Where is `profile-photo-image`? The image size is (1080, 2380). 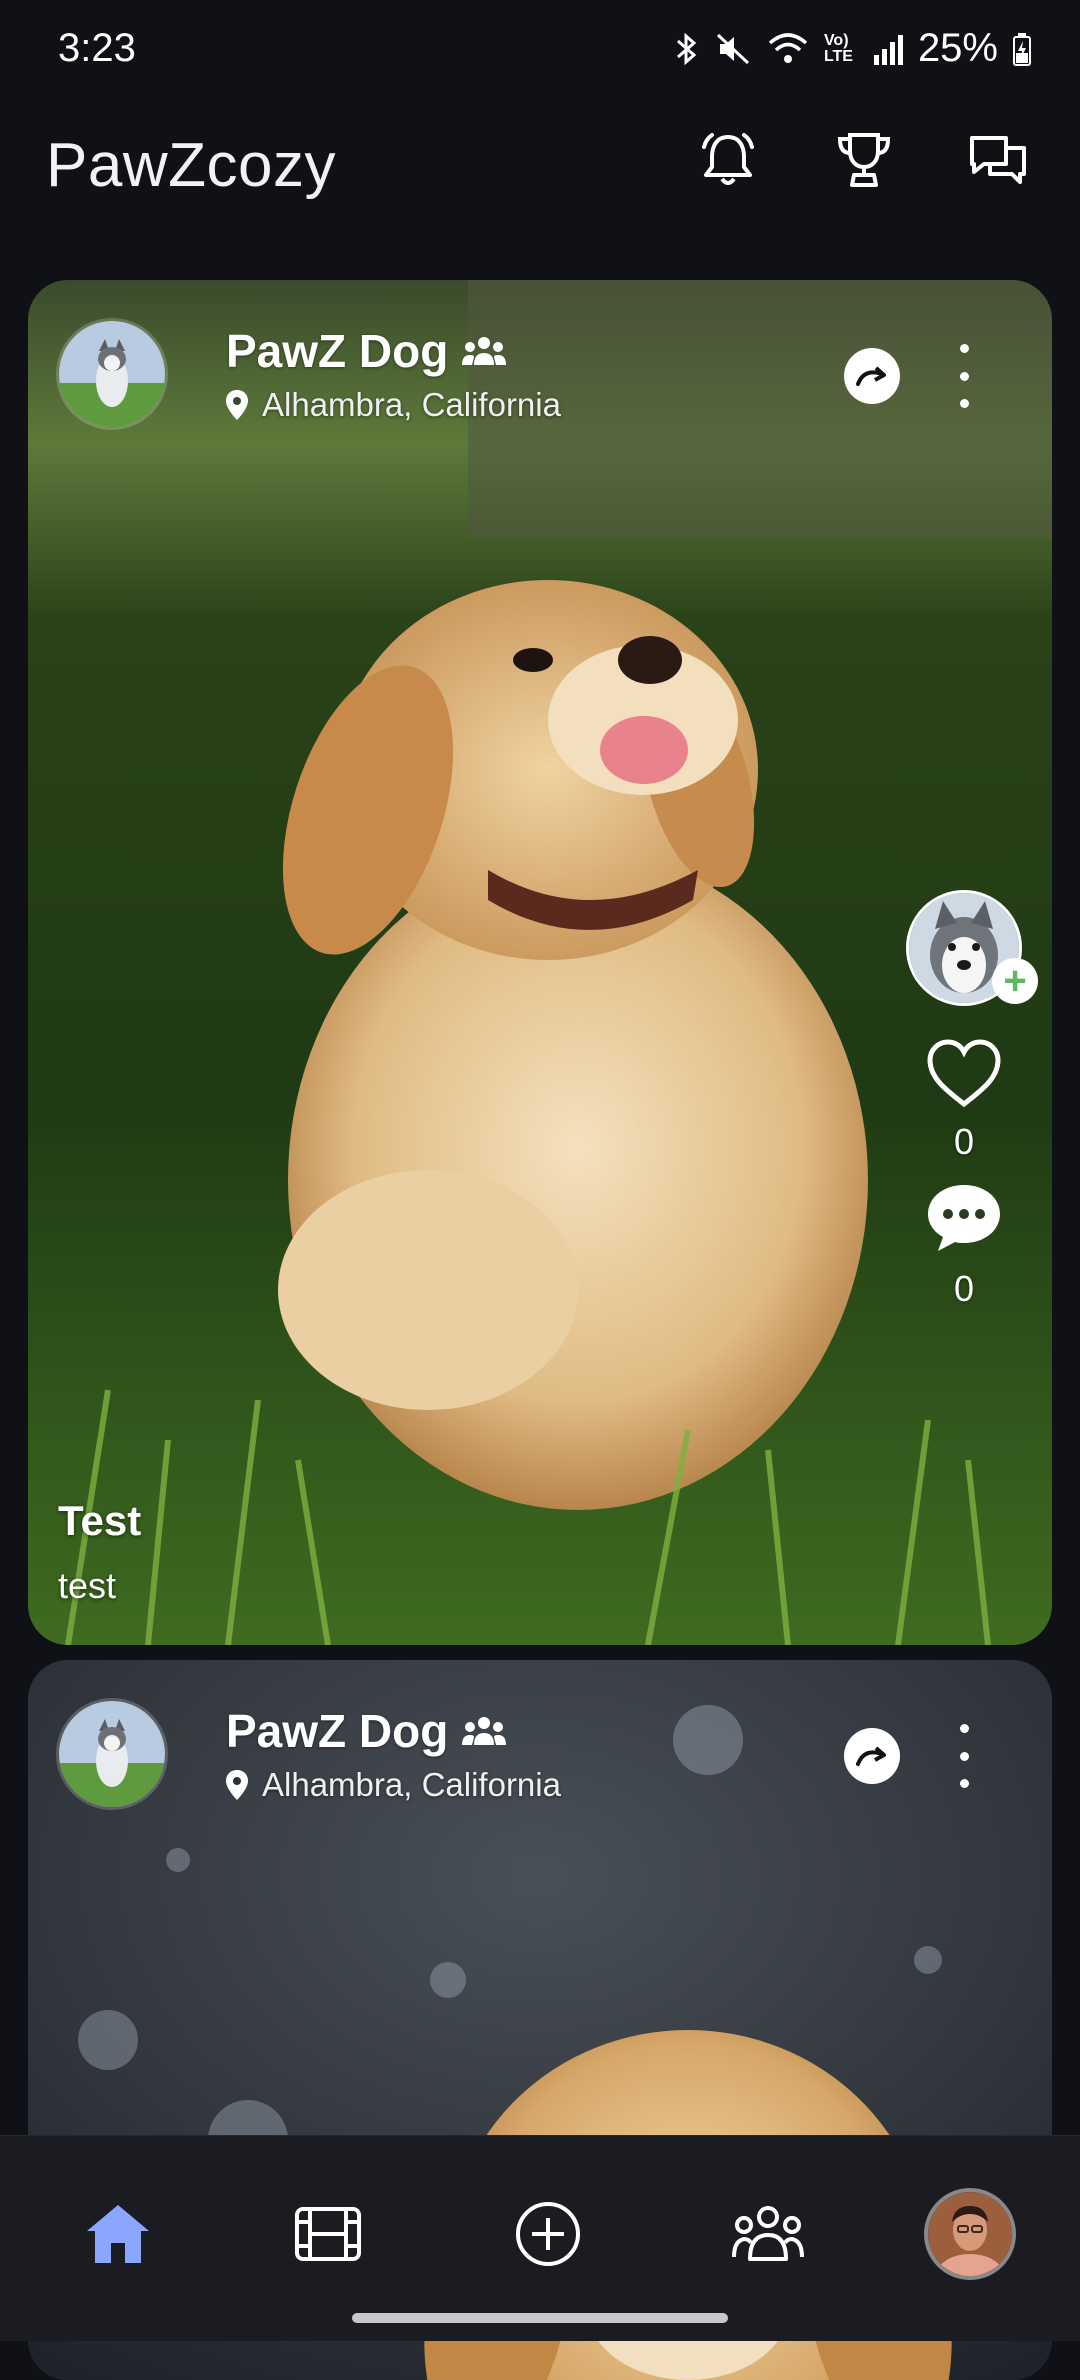 profile-photo-image is located at coordinates (970, 2234).